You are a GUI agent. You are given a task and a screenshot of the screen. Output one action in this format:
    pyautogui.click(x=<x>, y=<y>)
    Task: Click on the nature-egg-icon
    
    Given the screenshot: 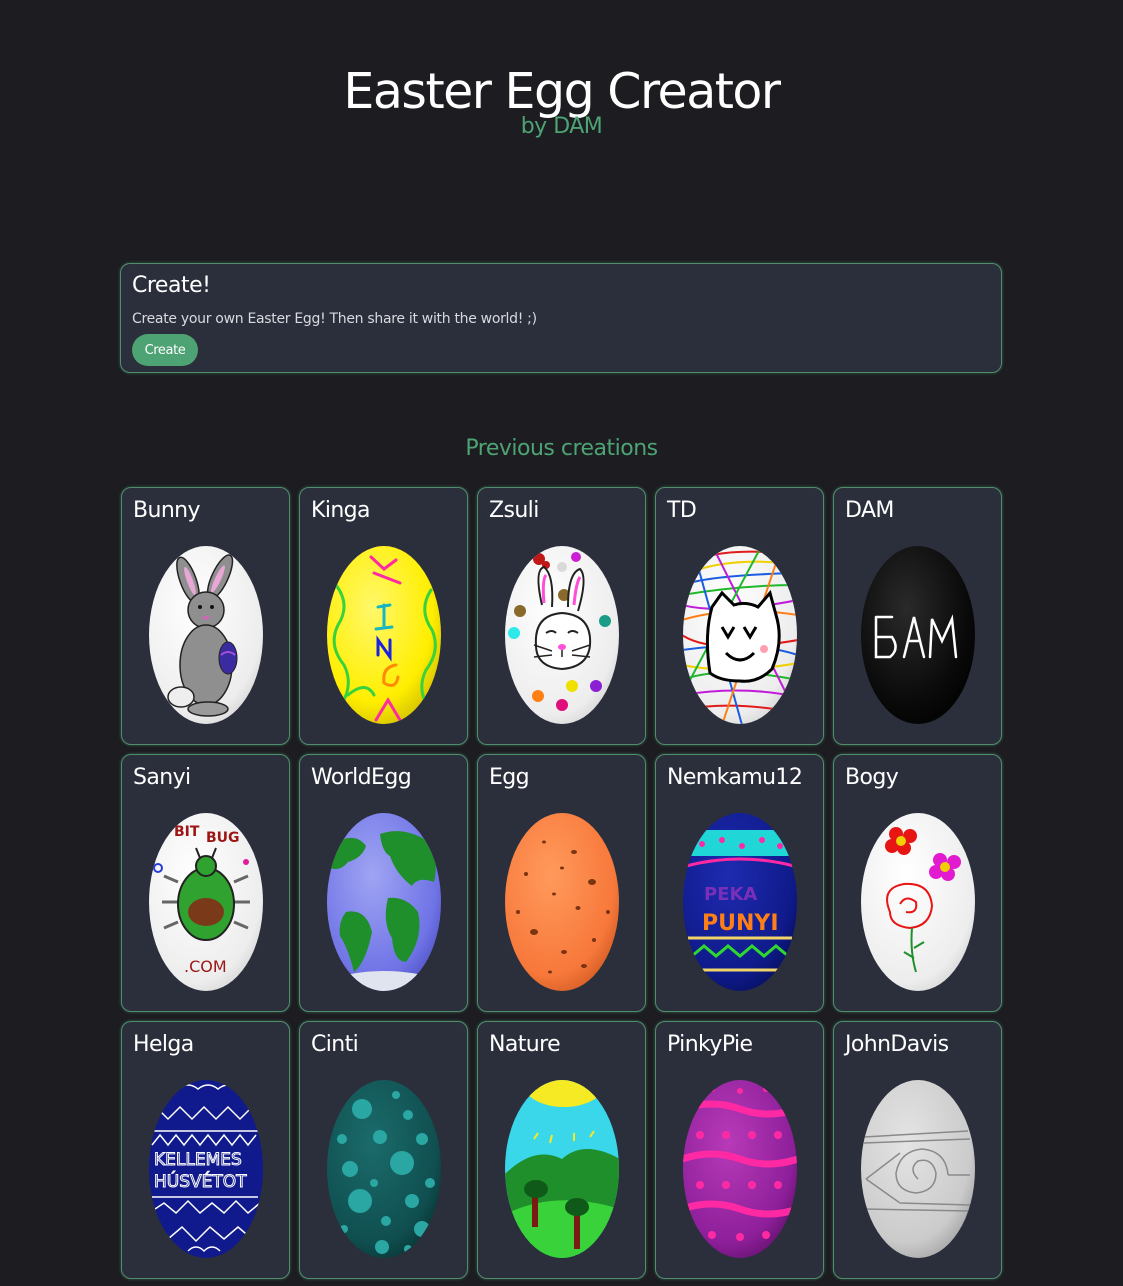 What is the action you would take?
    pyautogui.click(x=562, y=1169)
    